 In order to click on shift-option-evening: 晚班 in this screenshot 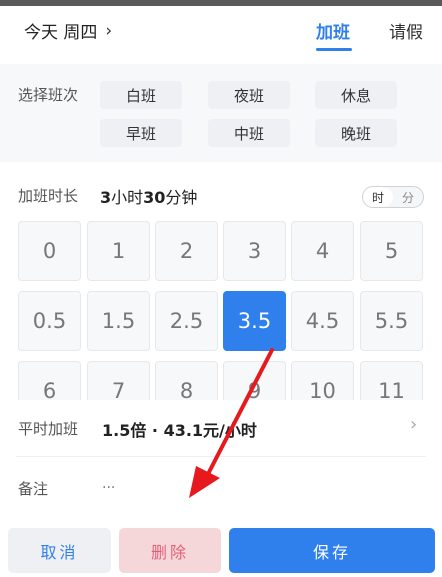, I will do `click(356, 133)`.